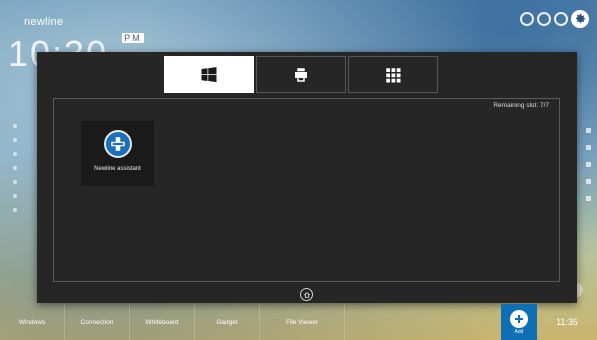  Describe the element at coordinates (580, 19) in the screenshot. I see `settings-gear-icon` at that location.